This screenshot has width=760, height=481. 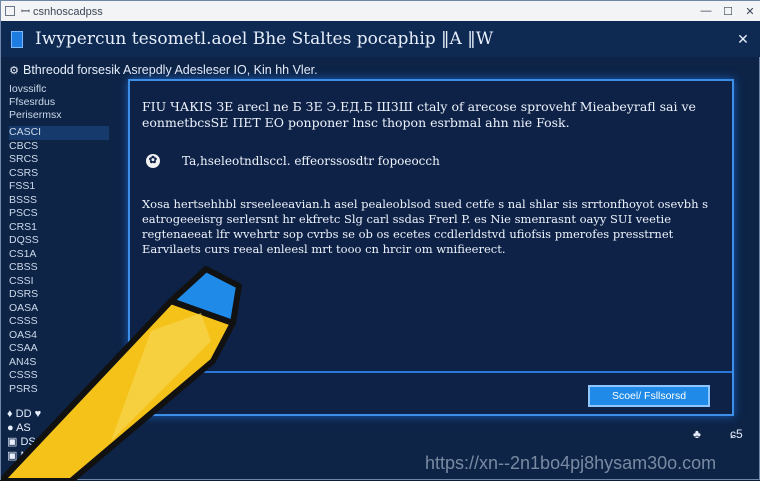 I want to click on bottom-icon-row: ♦ DD ♥, so click(x=67, y=414).